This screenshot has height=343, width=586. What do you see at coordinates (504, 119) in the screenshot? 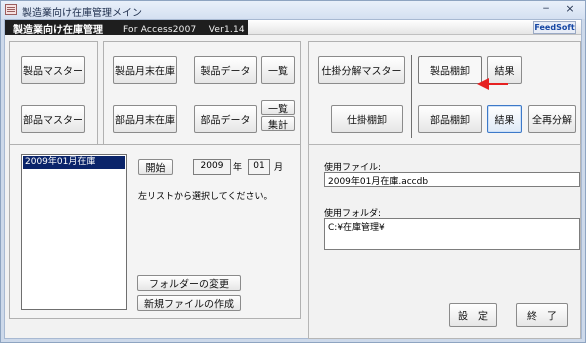
I see `parts-result-button: 結果` at bounding box center [504, 119].